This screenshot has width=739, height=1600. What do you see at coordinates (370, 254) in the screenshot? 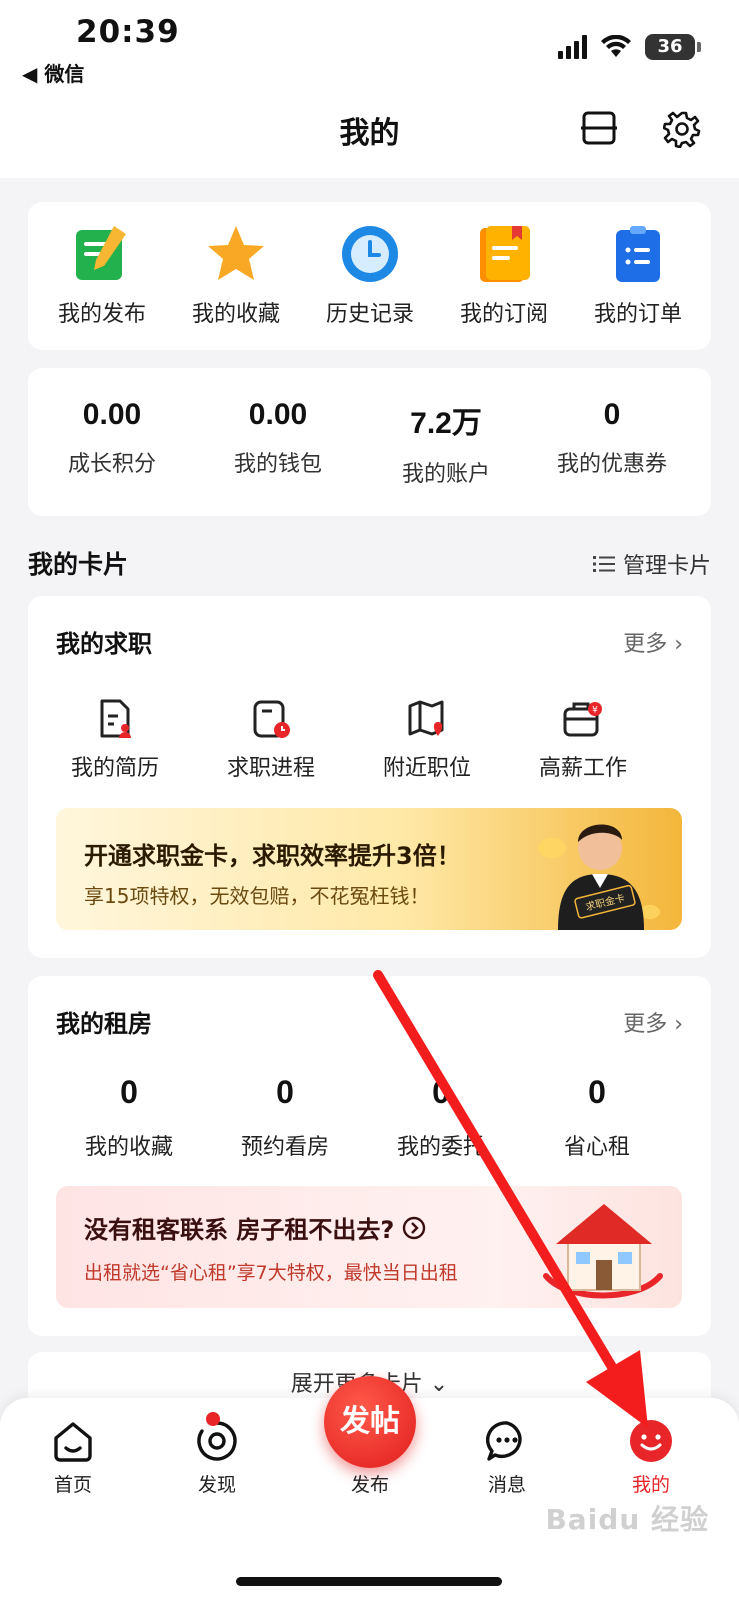
I see `clock-icon` at bounding box center [370, 254].